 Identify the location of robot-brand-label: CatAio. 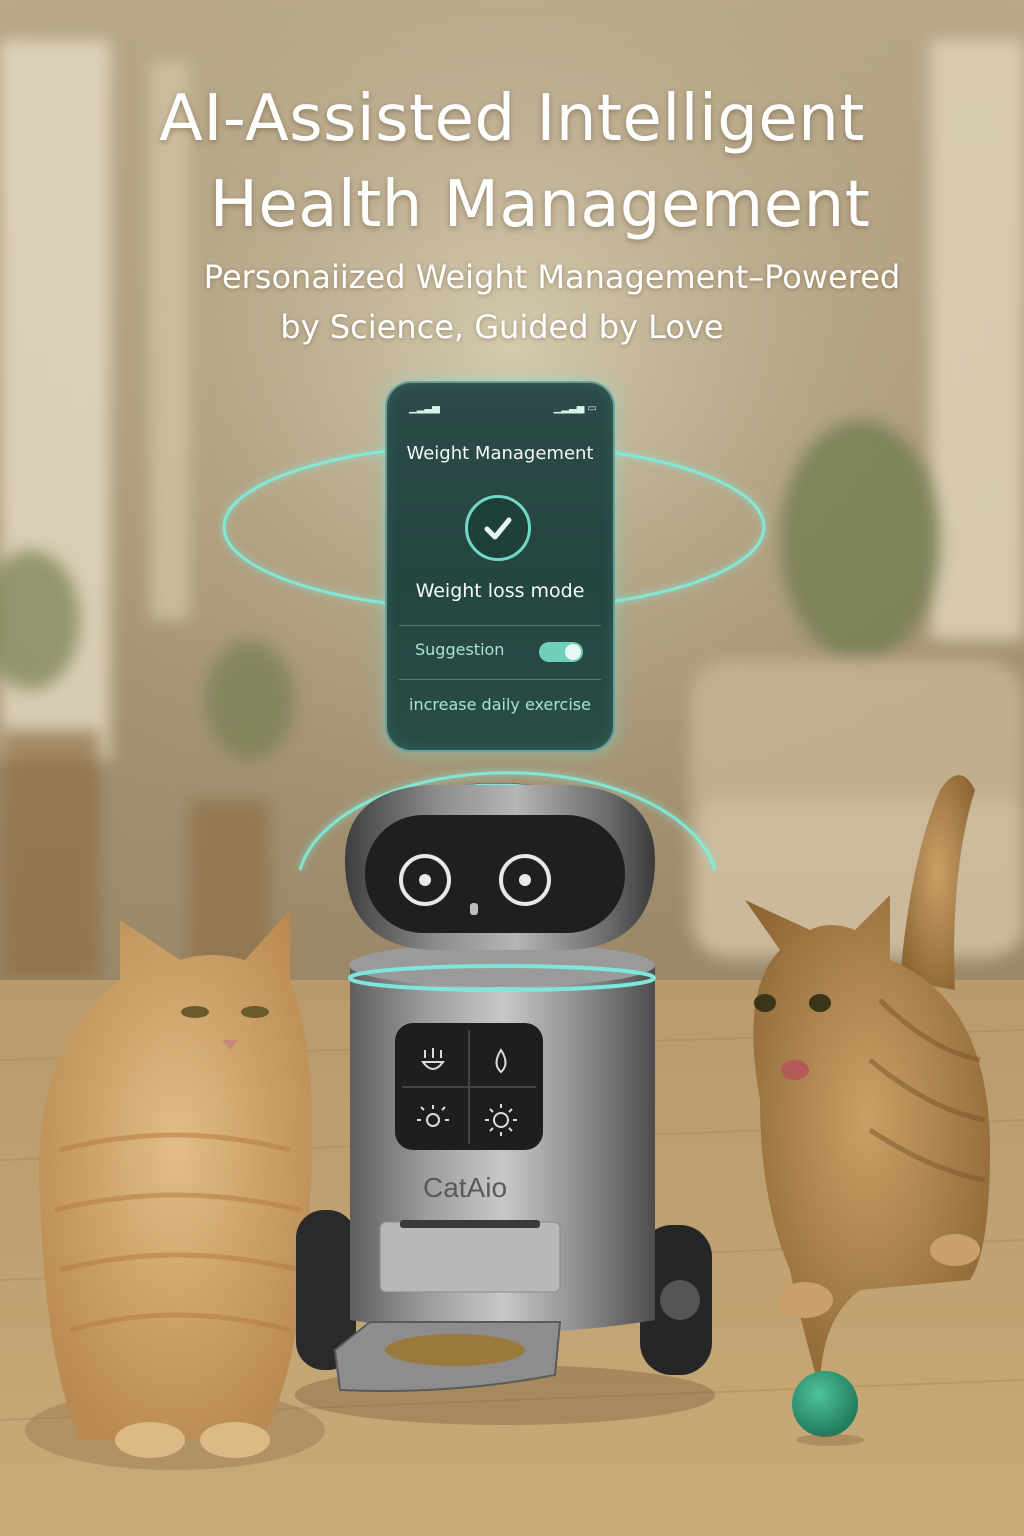
(465, 1187).